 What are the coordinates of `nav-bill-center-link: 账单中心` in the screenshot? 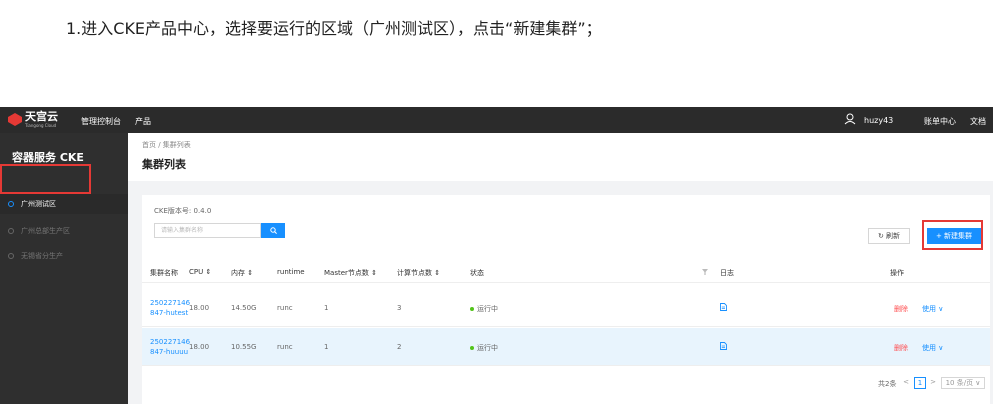 It's located at (940, 121).